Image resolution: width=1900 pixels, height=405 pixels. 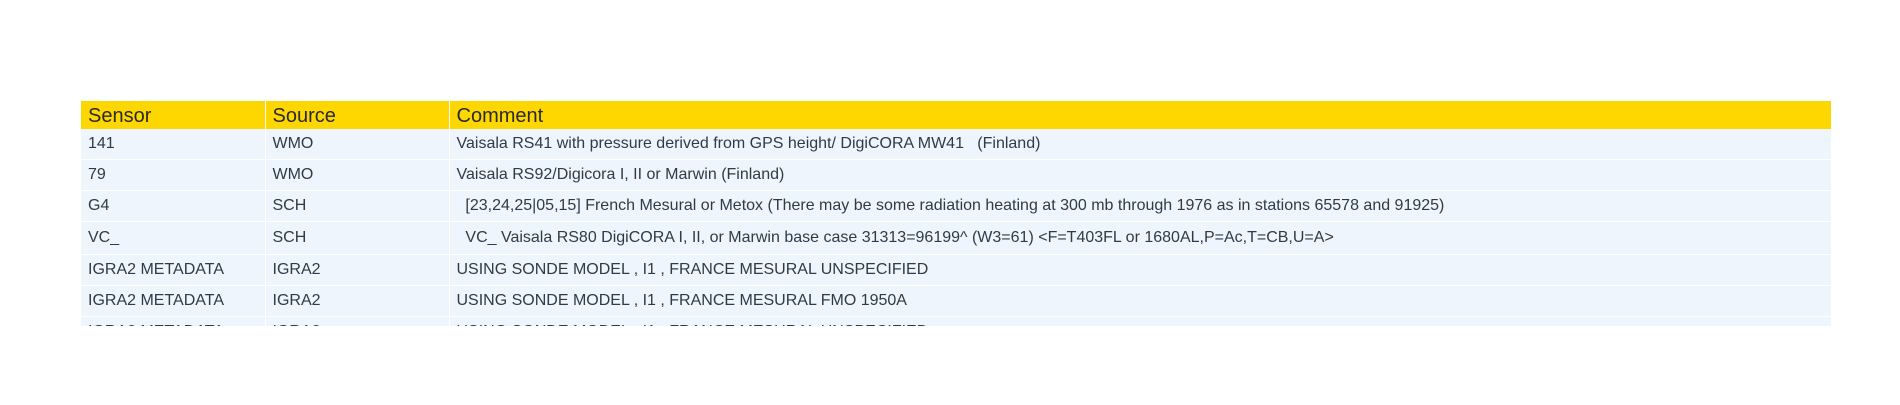 I want to click on sensor-cell: VC_, so click(x=173, y=238).